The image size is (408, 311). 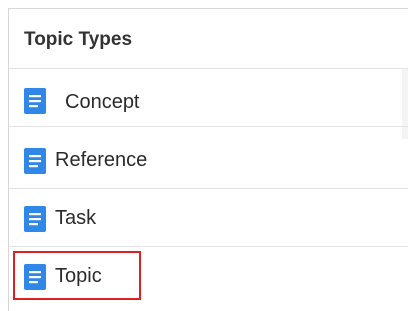 I want to click on topic-type-label: Task, so click(x=76, y=218).